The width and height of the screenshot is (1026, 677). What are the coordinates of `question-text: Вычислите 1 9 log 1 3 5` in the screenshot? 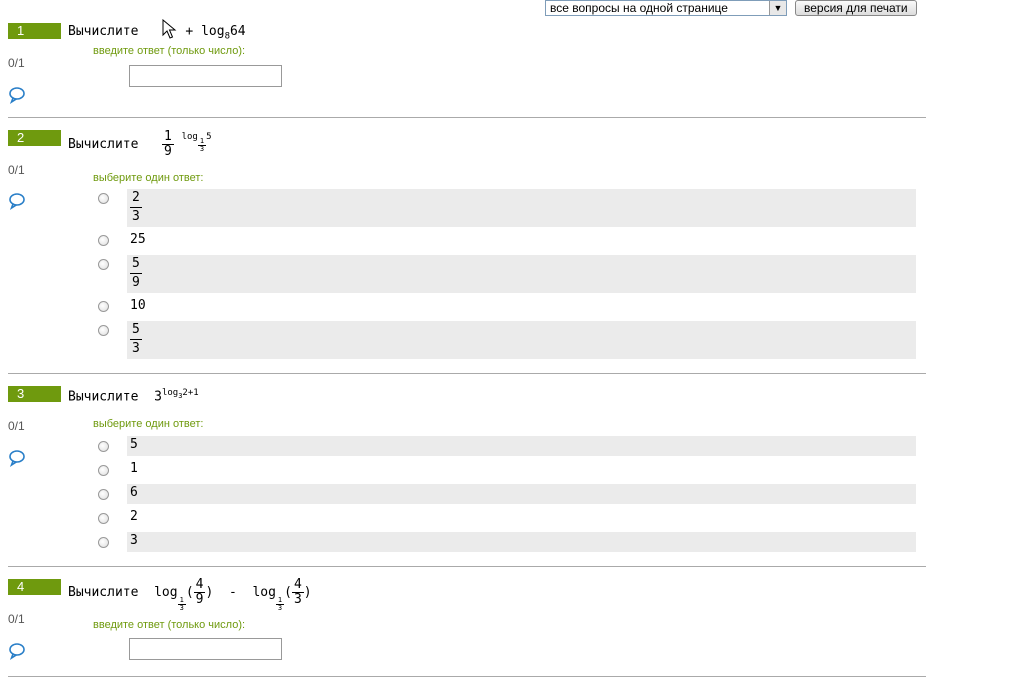 It's located at (140, 144).